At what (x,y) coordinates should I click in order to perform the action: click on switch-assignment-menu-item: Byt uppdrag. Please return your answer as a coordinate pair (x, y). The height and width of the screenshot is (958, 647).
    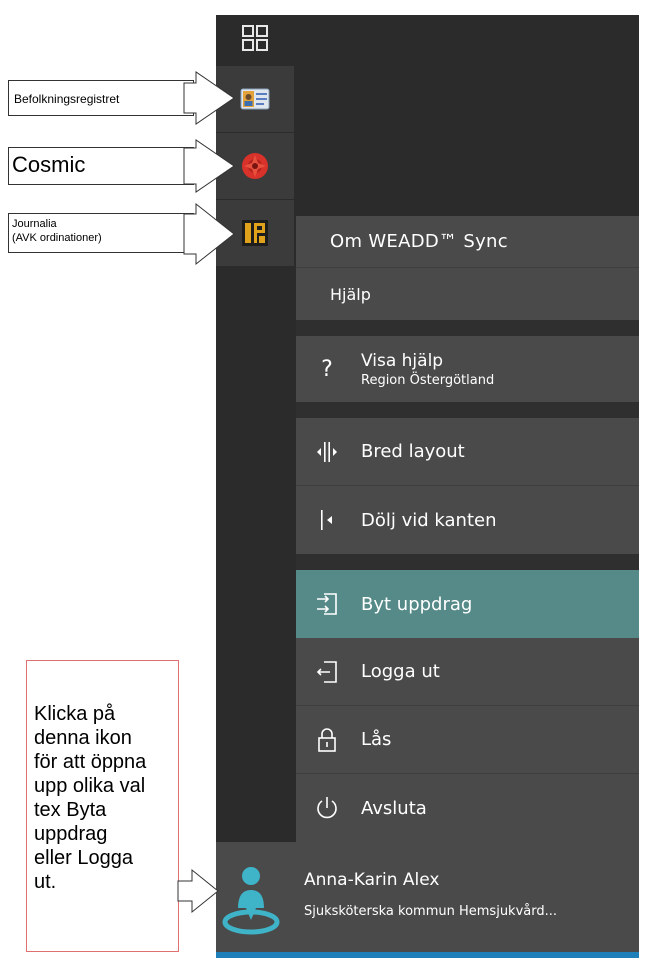
    Looking at the image, I should click on (467, 604).